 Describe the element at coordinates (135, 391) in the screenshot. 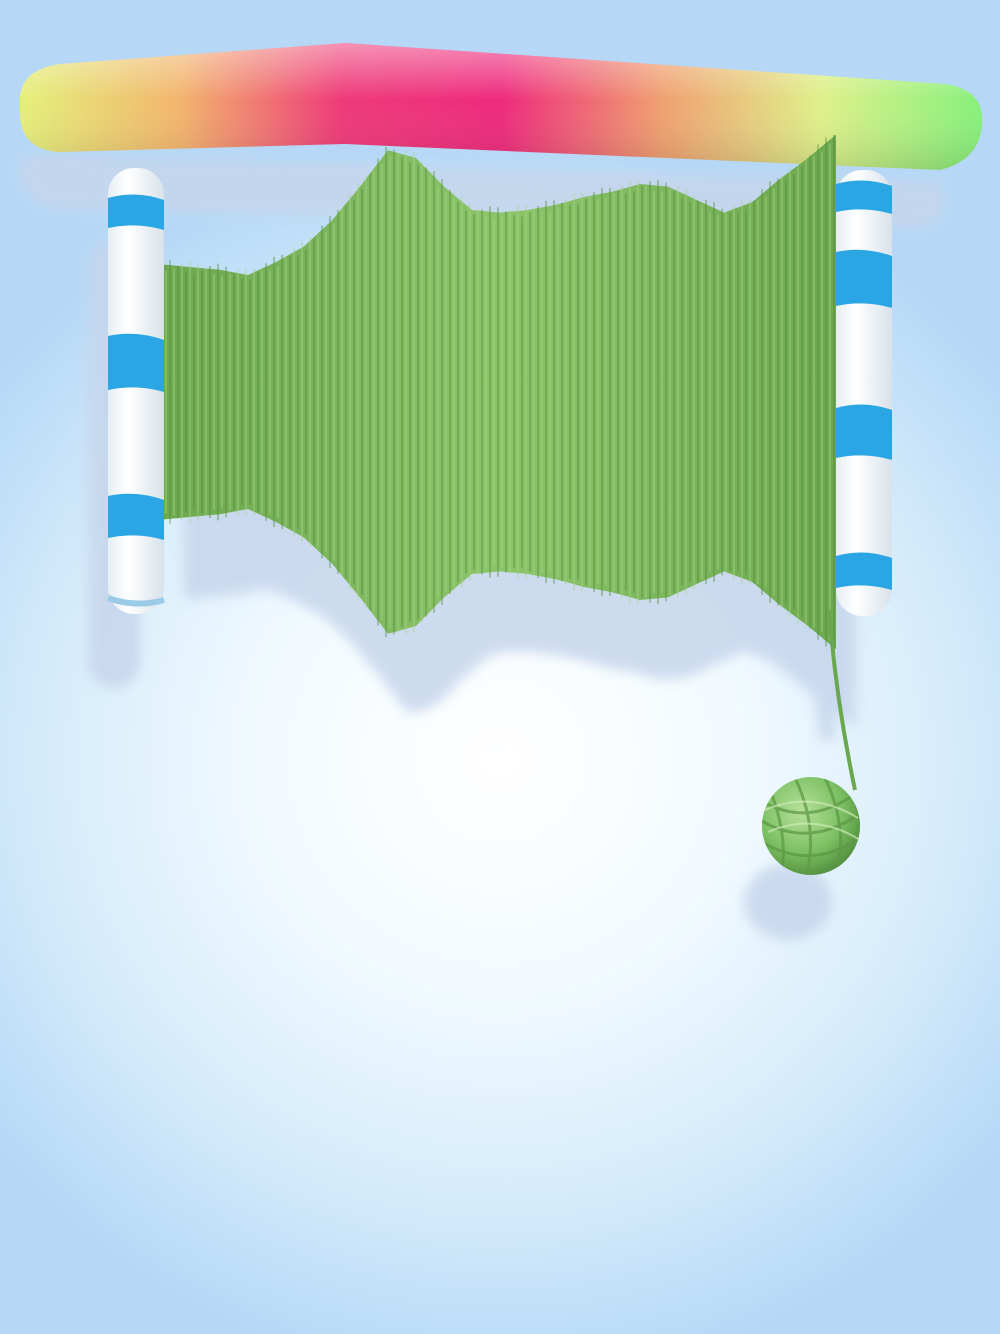

I see `spool-left-post` at that location.